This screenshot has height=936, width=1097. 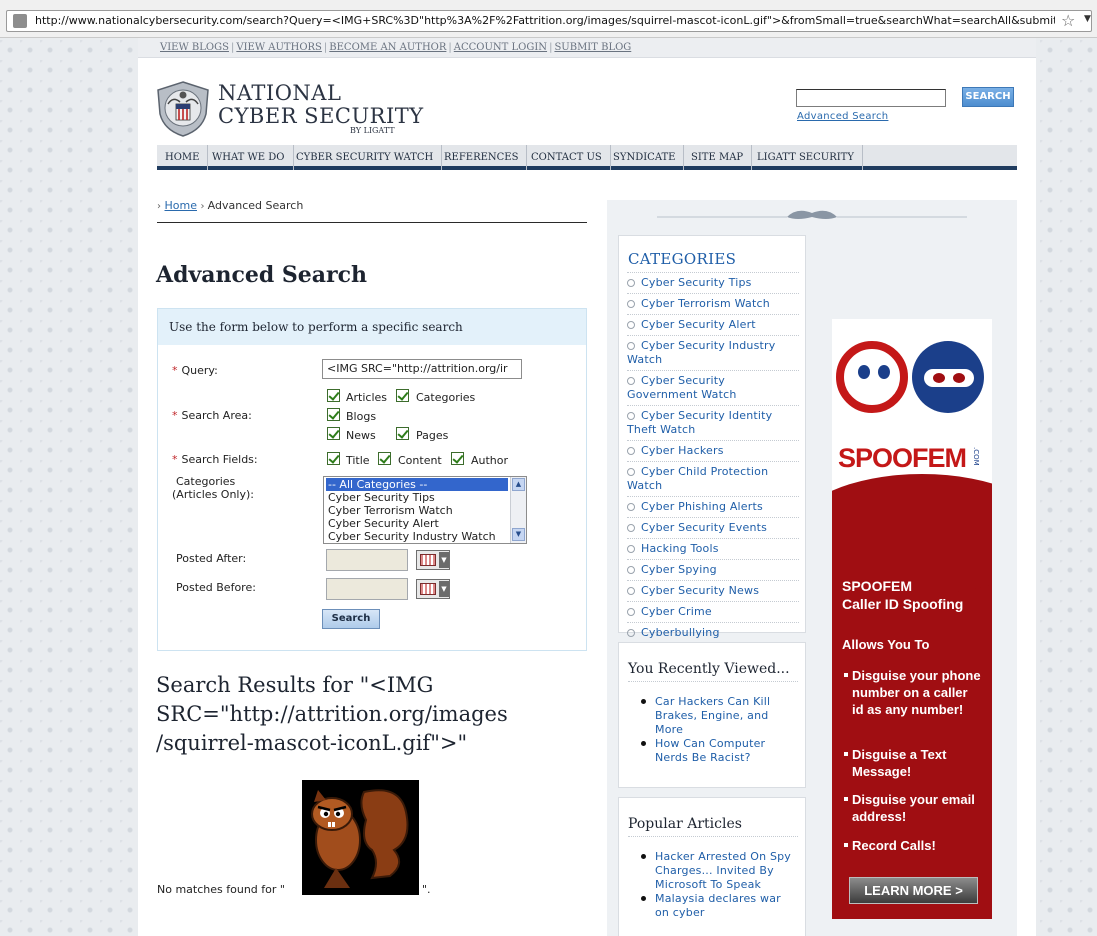 I want to click on ad-bullet: Disguise a Text Message!, so click(x=913, y=763).